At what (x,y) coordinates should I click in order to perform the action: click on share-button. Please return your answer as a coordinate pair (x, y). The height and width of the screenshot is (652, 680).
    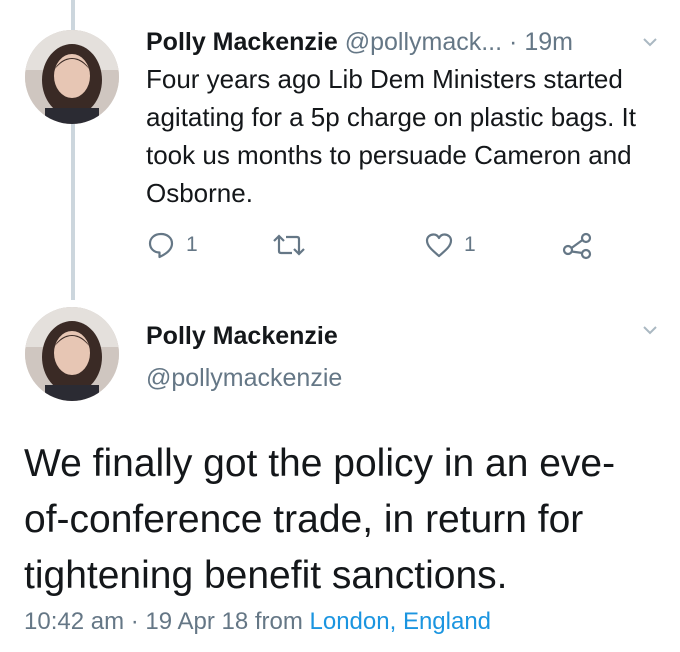
    Looking at the image, I should click on (577, 245).